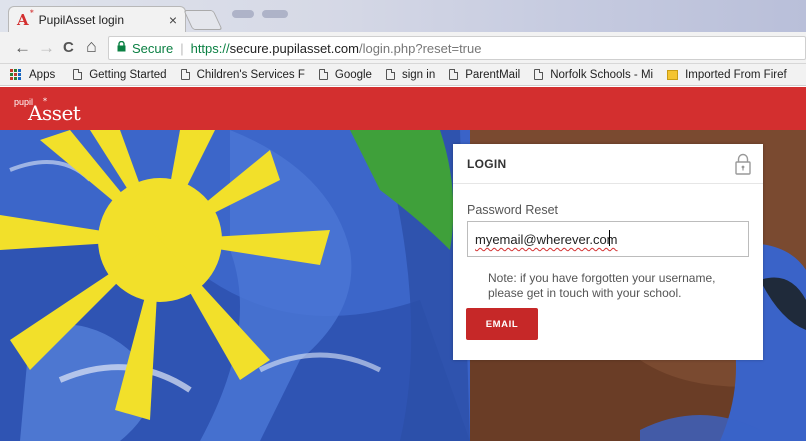  Describe the element at coordinates (25, 18) in the screenshot. I see `pupilasset-favicon-icon: A *` at that location.